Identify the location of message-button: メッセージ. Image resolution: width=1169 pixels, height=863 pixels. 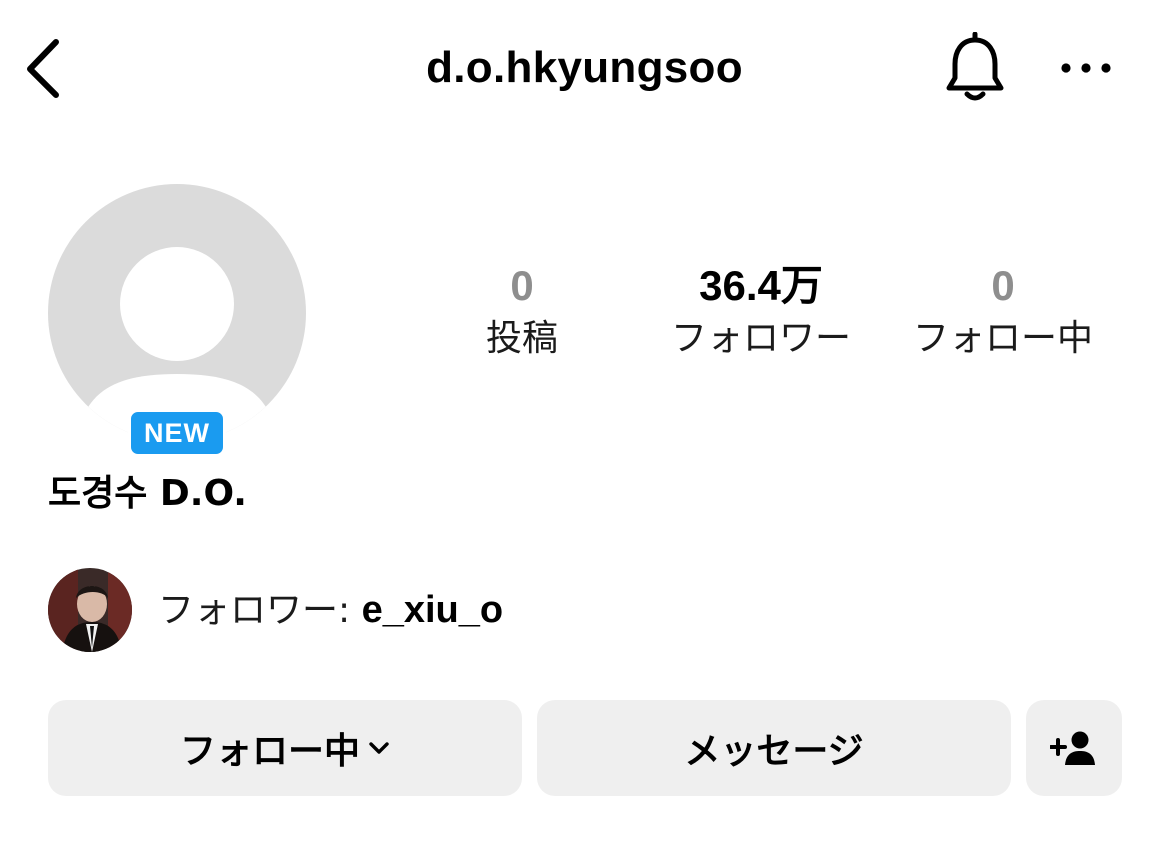
(774, 748).